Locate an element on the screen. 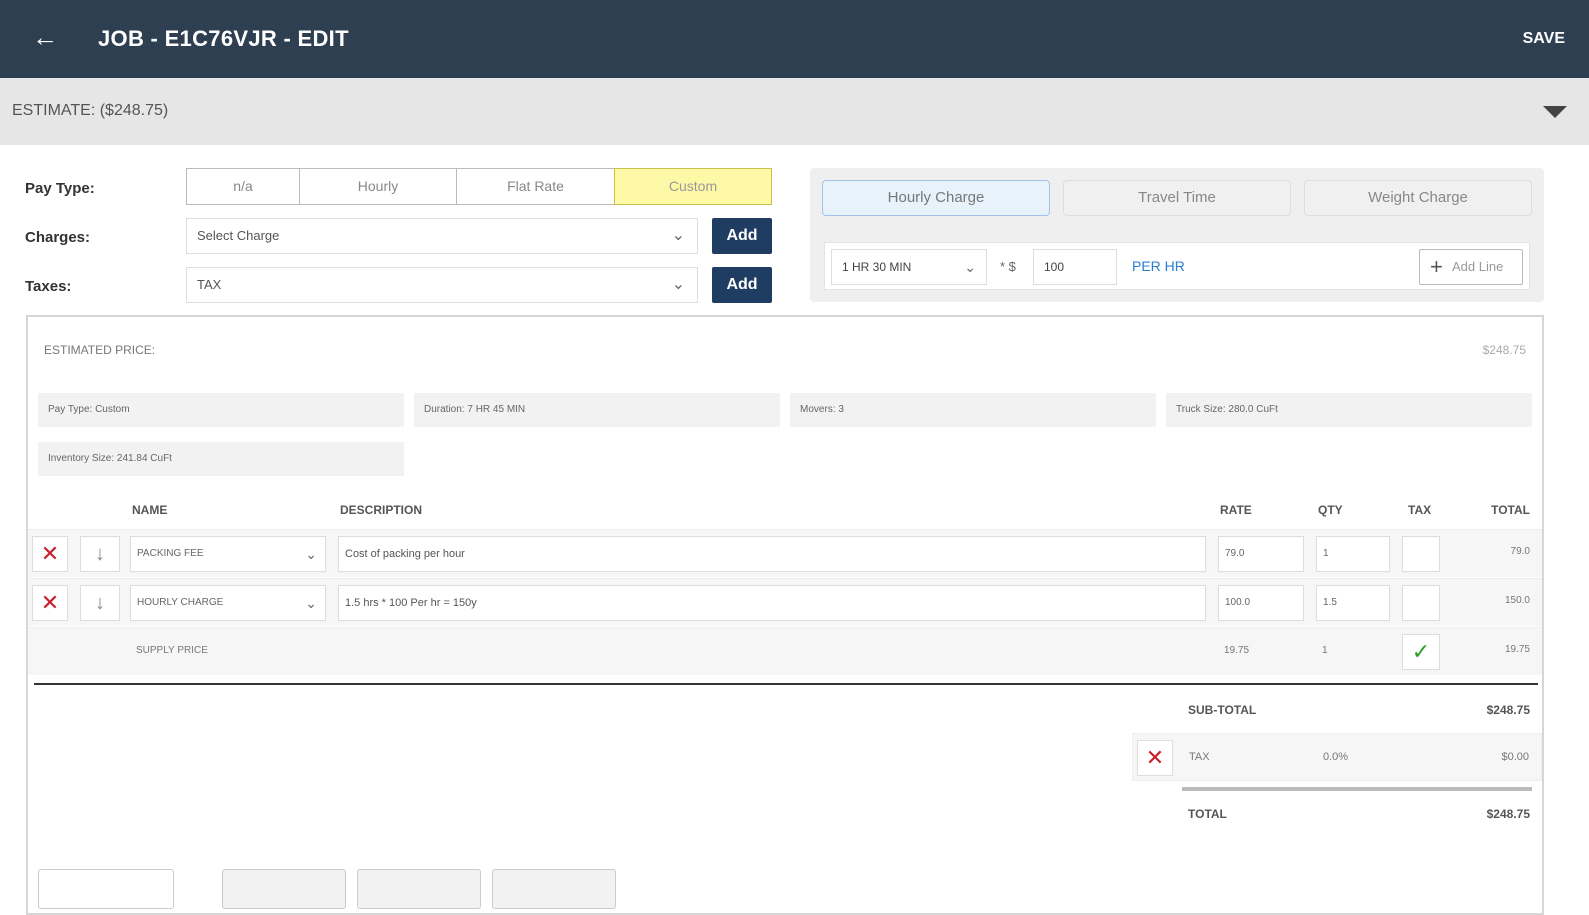  hourly-charge-row: 1 HR 30 MIN ⌄ * $ 100 PER HR + Add Line is located at coordinates (1177, 266).